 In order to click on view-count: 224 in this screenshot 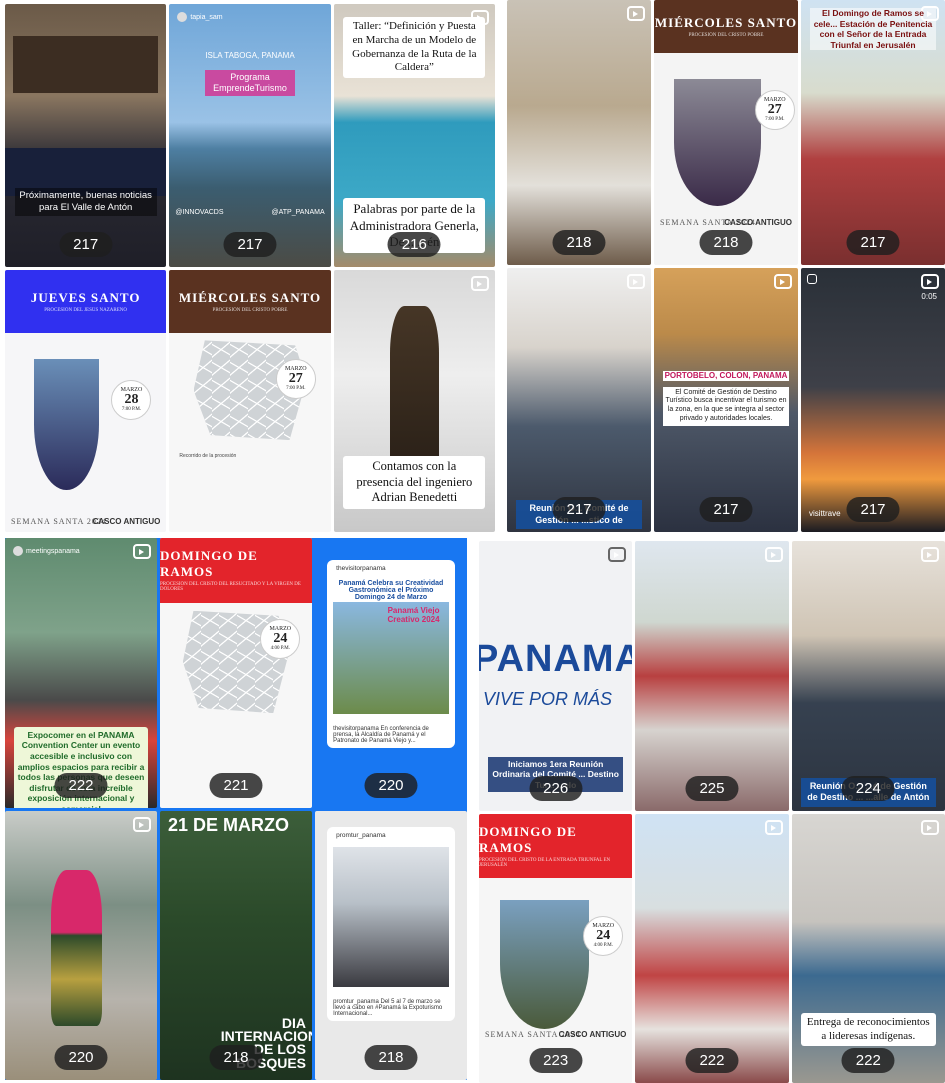, I will do `click(868, 788)`.